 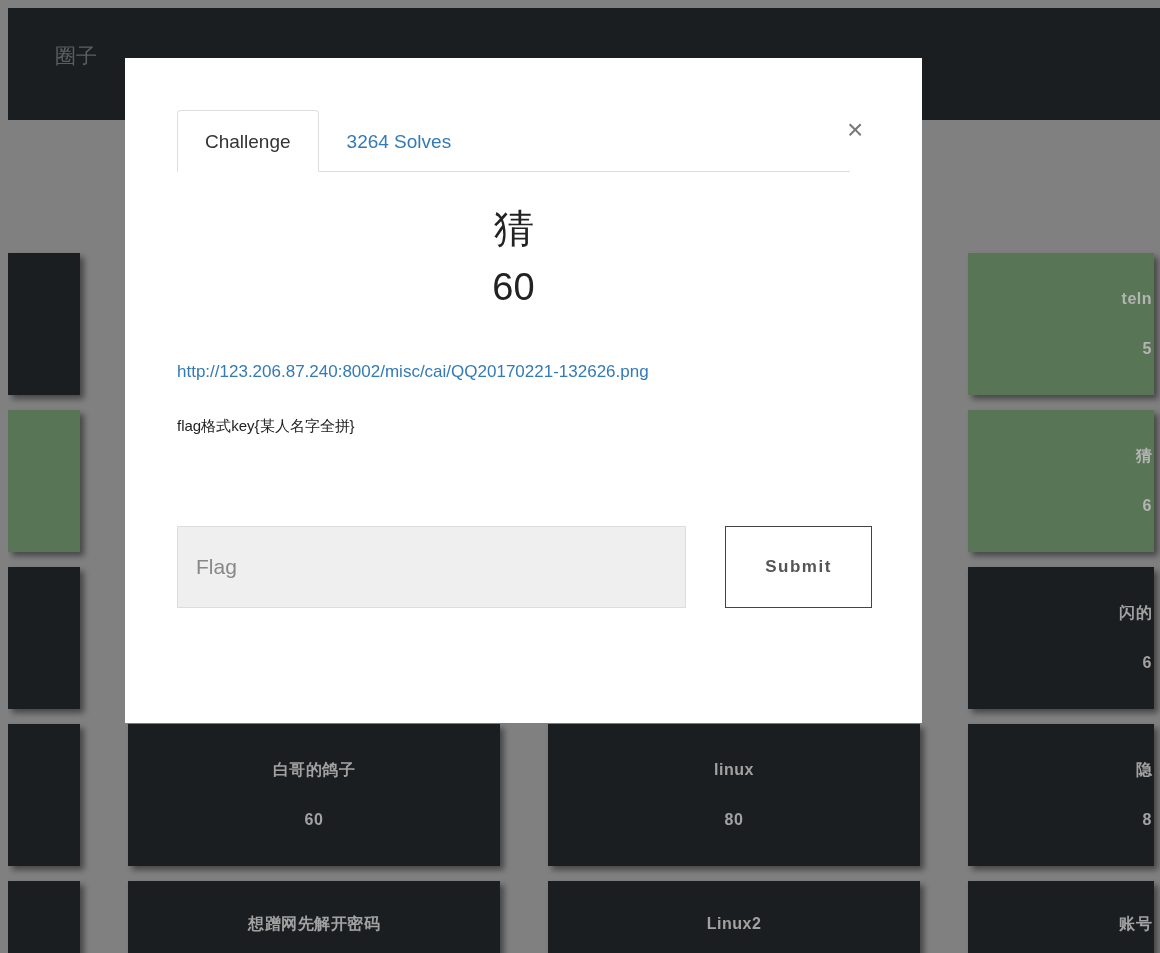 I want to click on tab: 3264 Solves, so click(x=399, y=141).